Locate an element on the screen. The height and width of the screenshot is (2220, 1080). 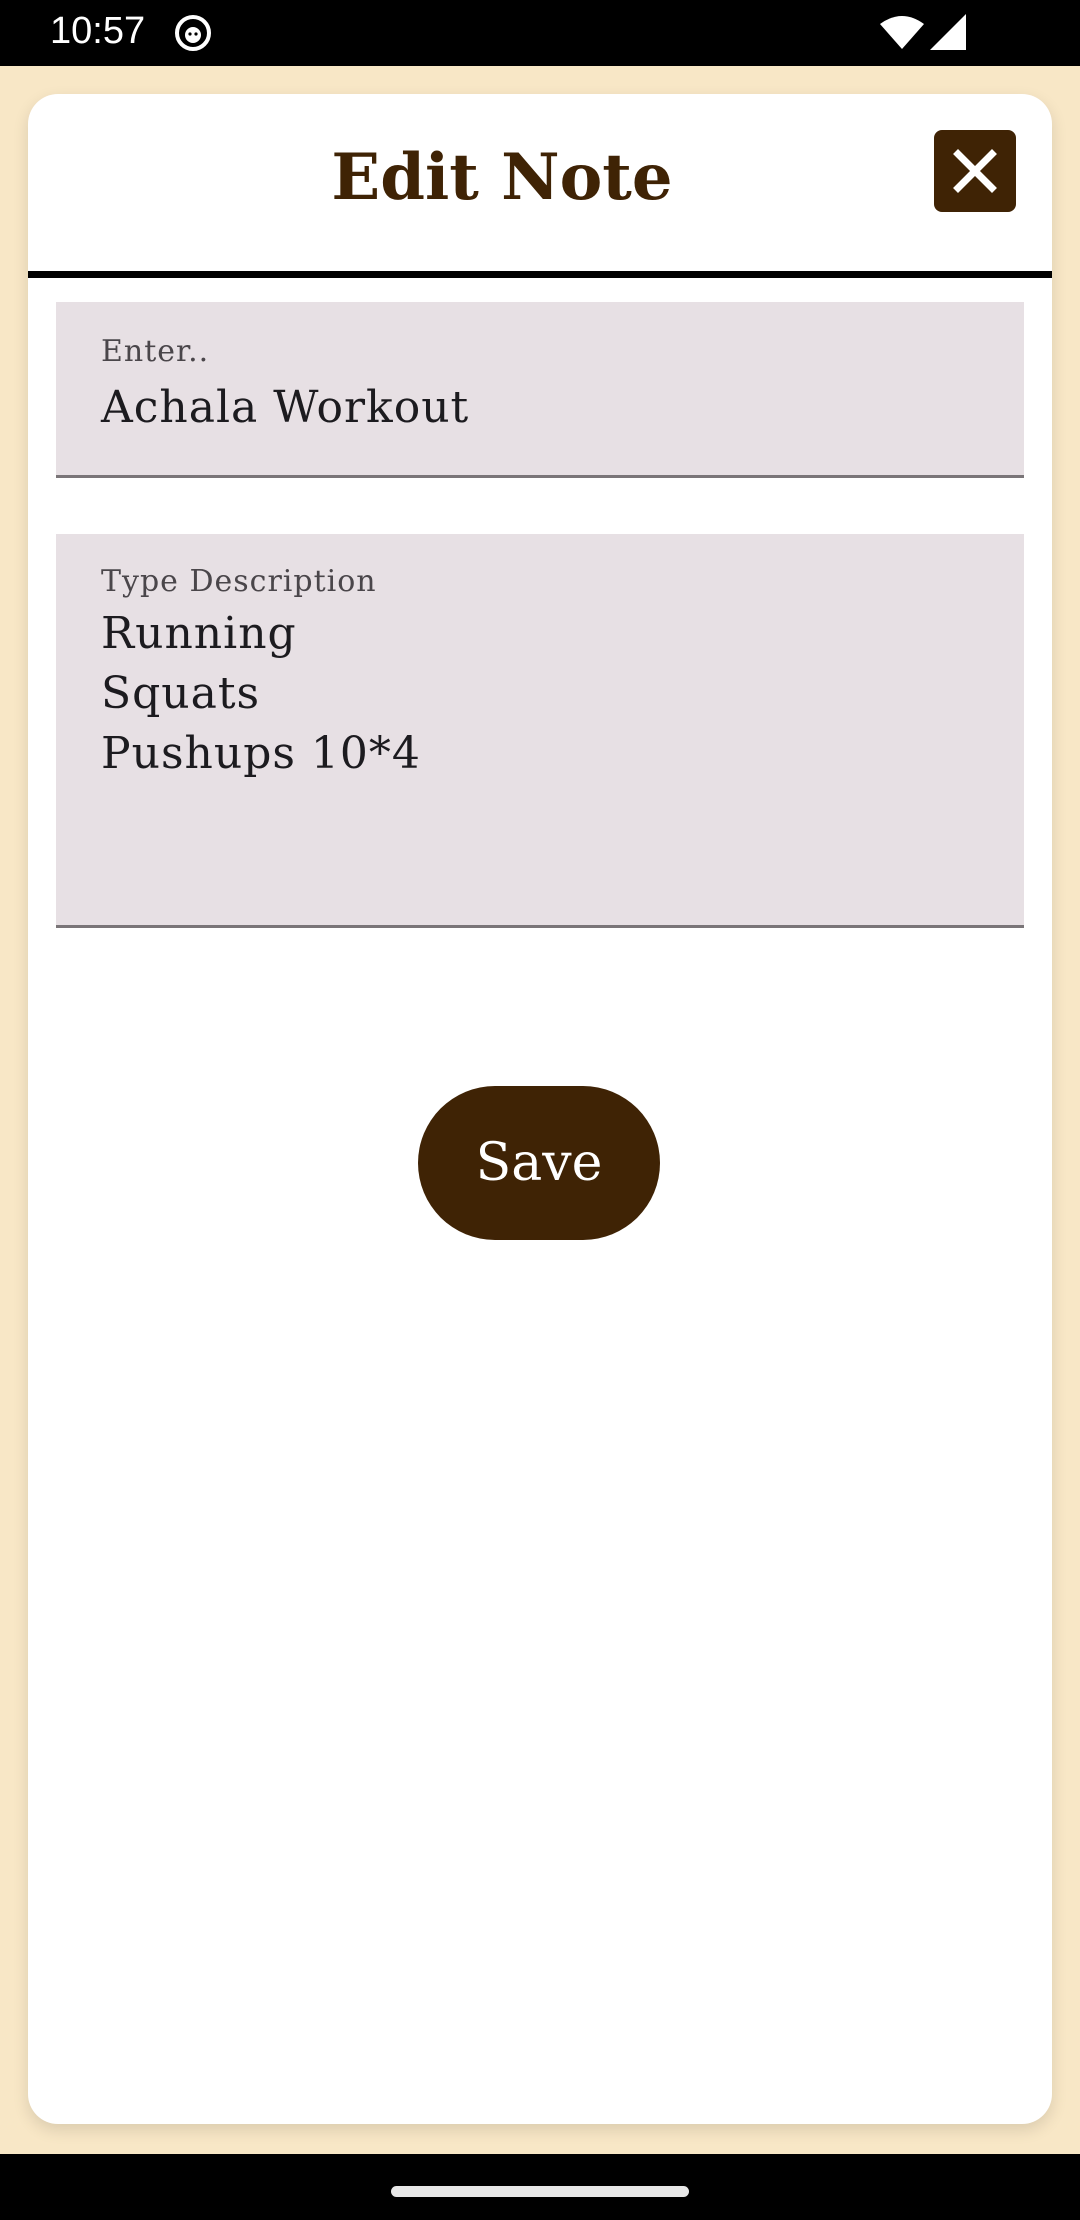
close-button is located at coordinates (975, 171).